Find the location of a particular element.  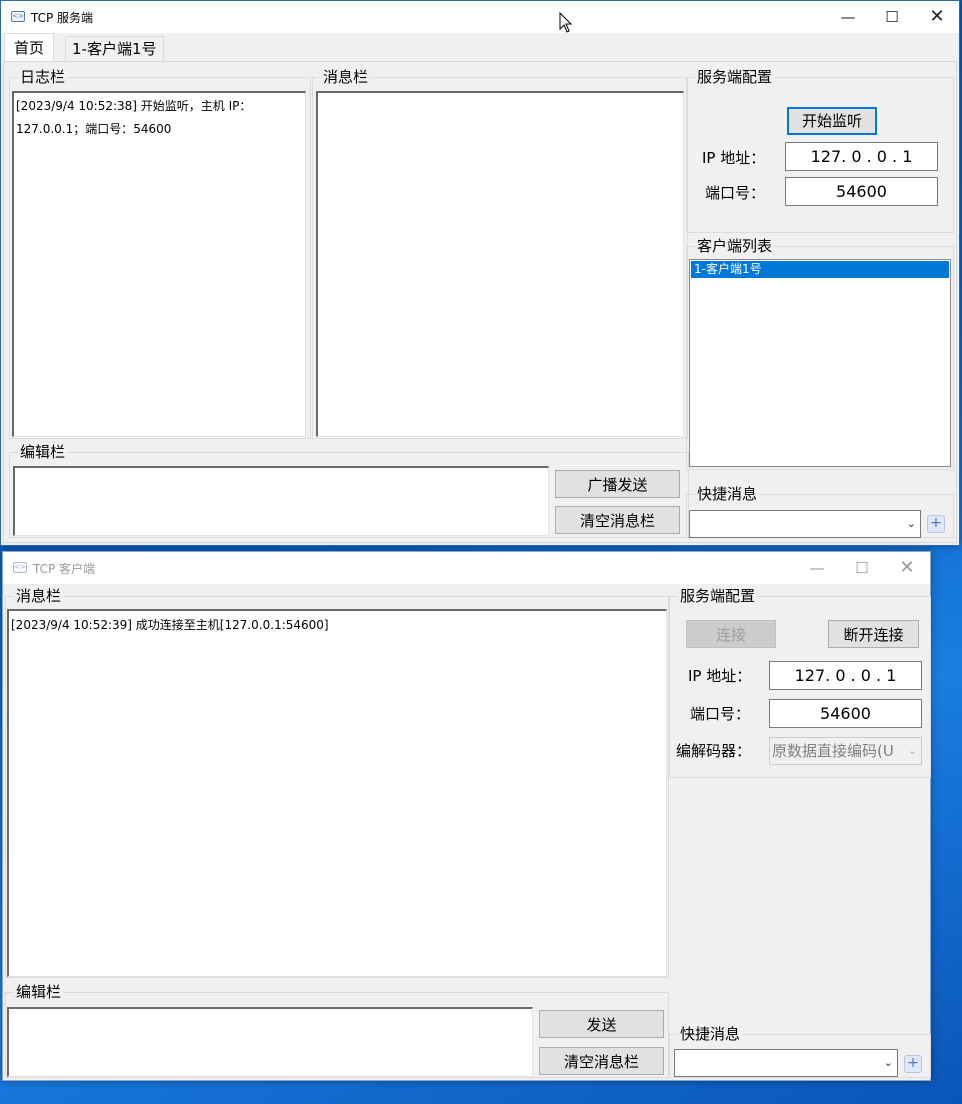

editor-legend: 编辑栏 is located at coordinates (43, 452).